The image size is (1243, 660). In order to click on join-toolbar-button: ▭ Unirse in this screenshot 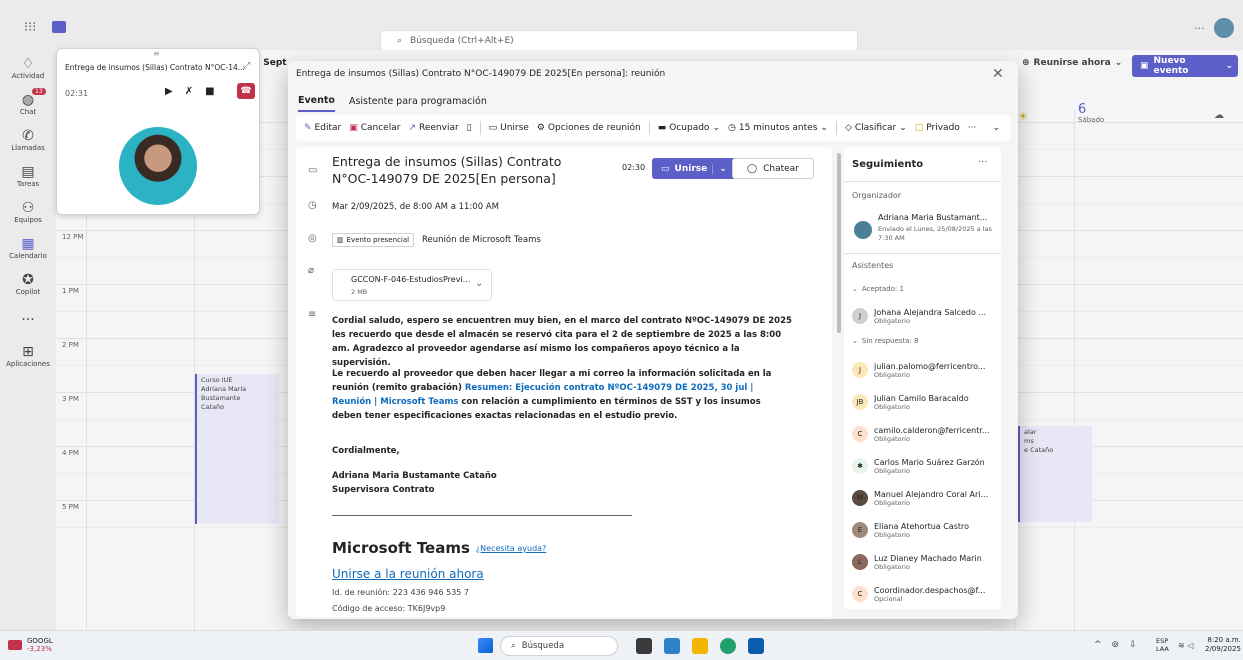, I will do `click(509, 128)`.